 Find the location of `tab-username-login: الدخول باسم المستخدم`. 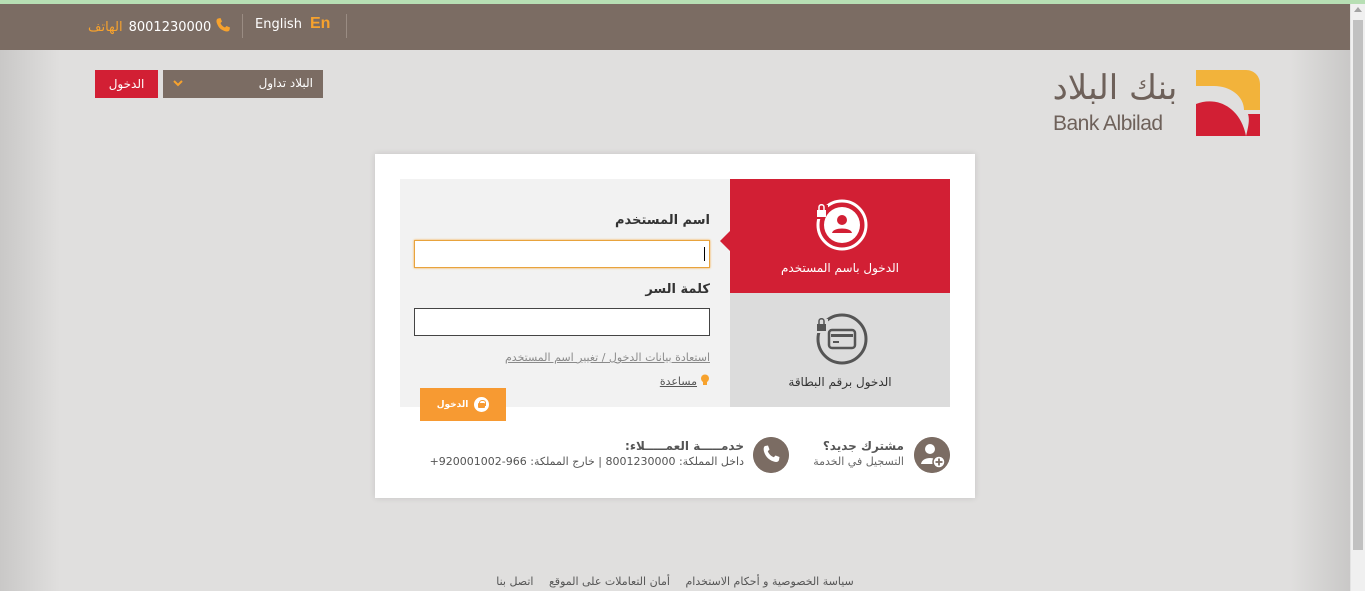

tab-username-login: الدخول باسم المستخدم is located at coordinates (835, 236).